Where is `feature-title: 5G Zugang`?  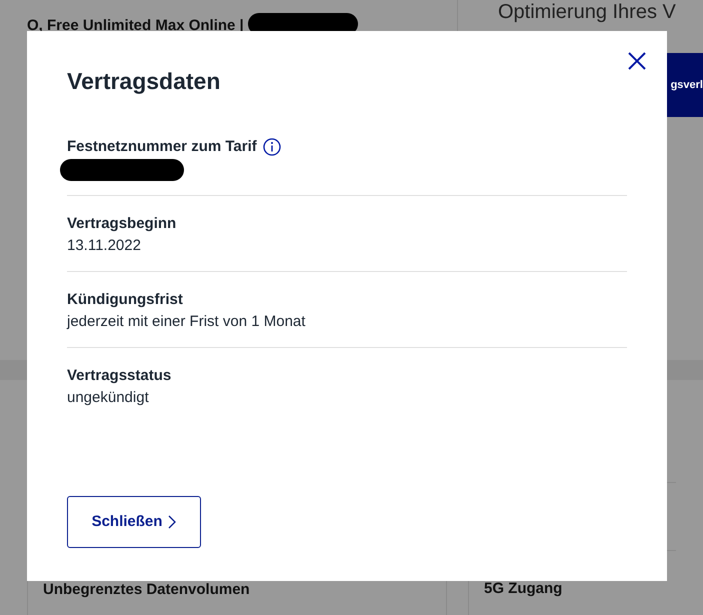 feature-title: 5G Zugang is located at coordinates (523, 588).